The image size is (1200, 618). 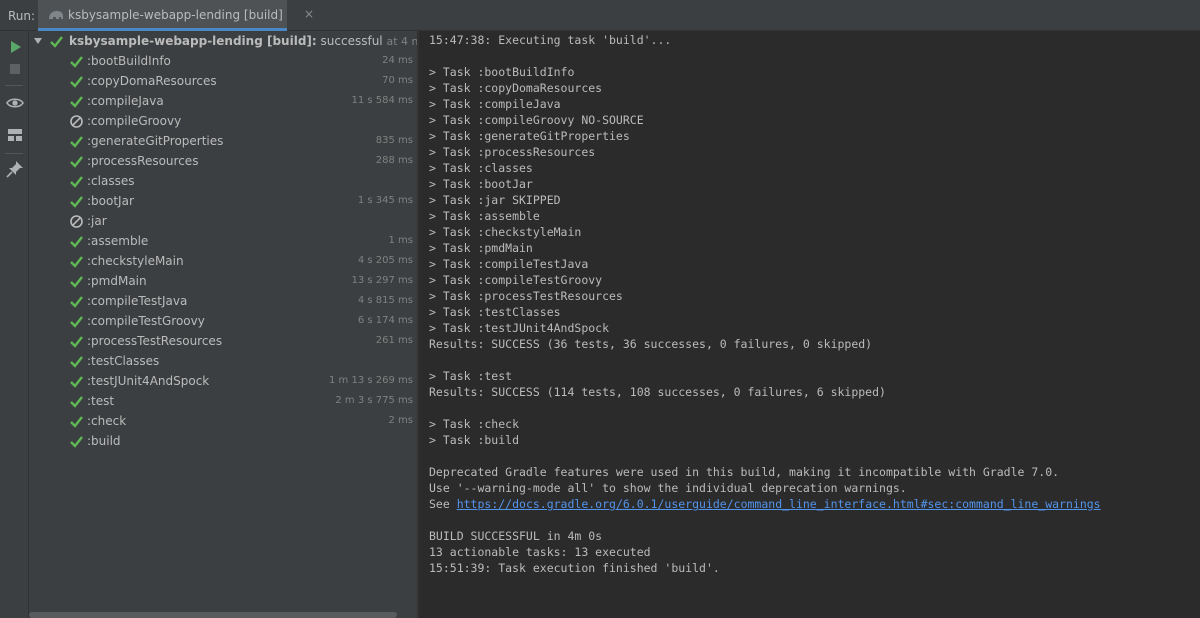 I want to click on console-line: > Task :jar SKIPPED, so click(x=495, y=200).